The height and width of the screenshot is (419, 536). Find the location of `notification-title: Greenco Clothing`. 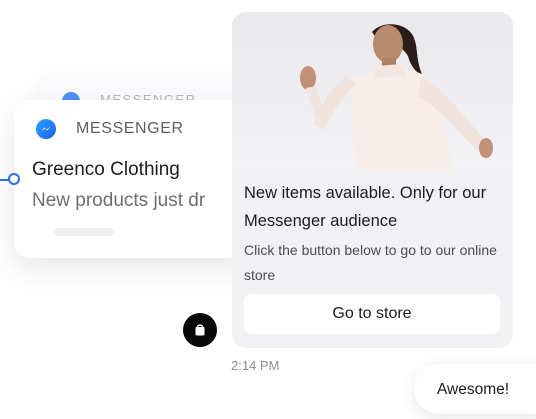

notification-title: Greenco Clothing is located at coordinates (106, 169).